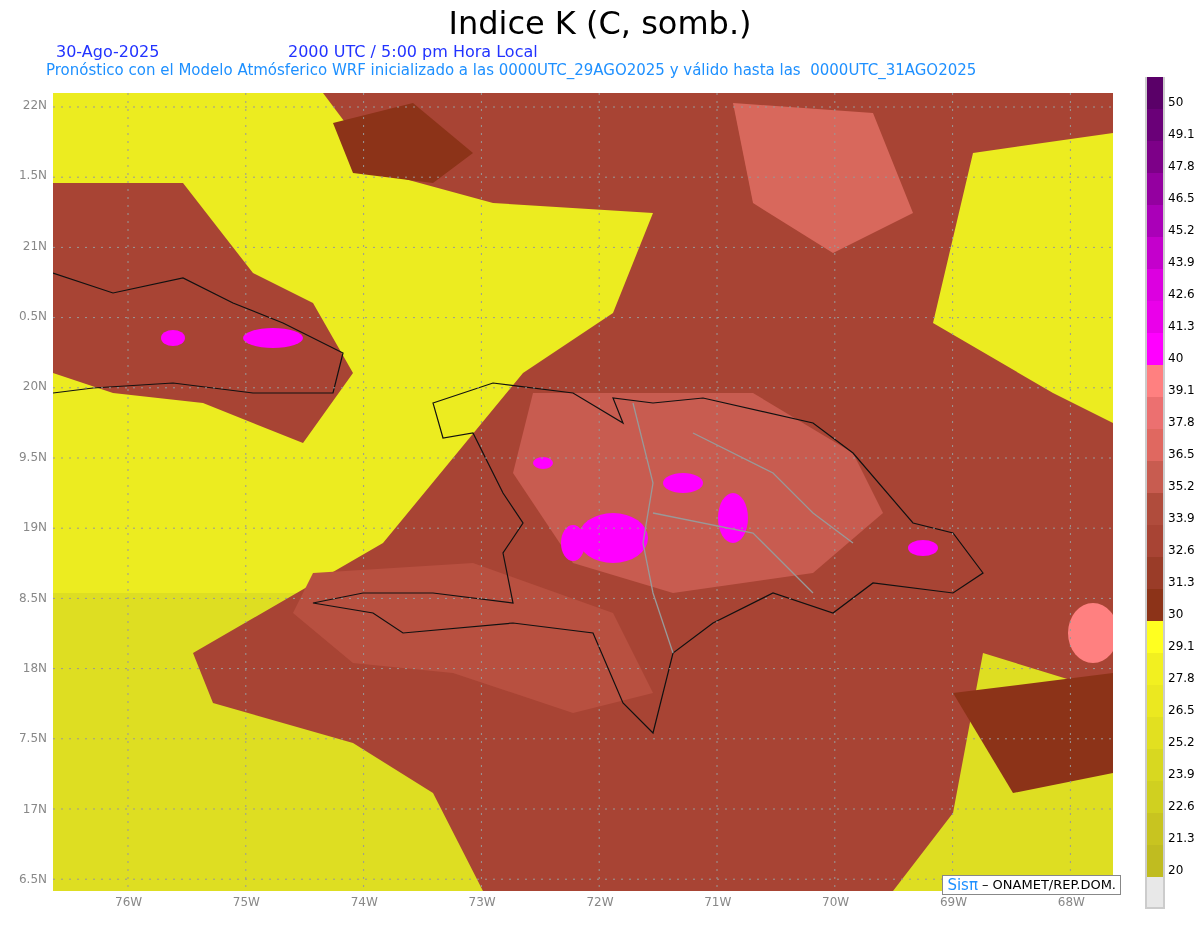 The height and width of the screenshot is (927, 1200). Describe the element at coordinates (34, 527) in the screenshot. I see `latitude-label: 19N` at that location.